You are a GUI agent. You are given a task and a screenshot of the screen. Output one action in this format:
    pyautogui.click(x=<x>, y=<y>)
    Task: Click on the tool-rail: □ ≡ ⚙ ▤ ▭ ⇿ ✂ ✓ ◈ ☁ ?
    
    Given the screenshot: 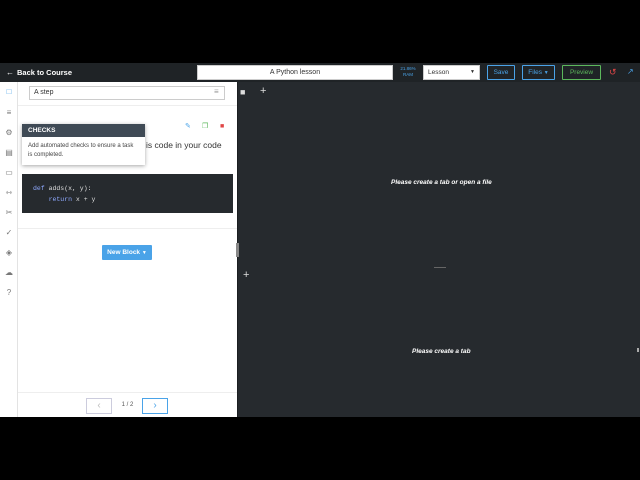 What is the action you would take?
    pyautogui.click(x=9, y=249)
    